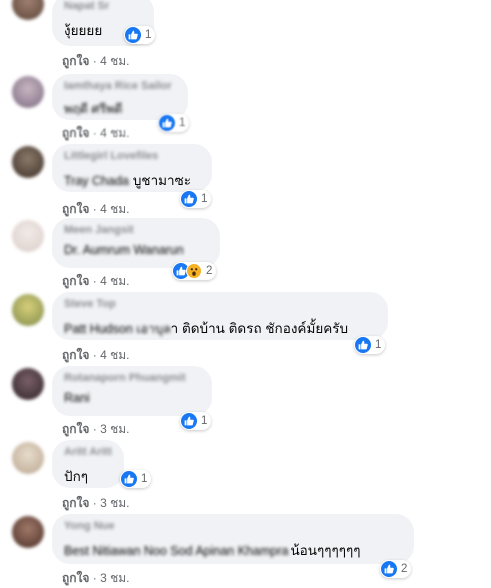  I want to click on mention-name: Patt Hudson เอาบุล, so click(117, 329).